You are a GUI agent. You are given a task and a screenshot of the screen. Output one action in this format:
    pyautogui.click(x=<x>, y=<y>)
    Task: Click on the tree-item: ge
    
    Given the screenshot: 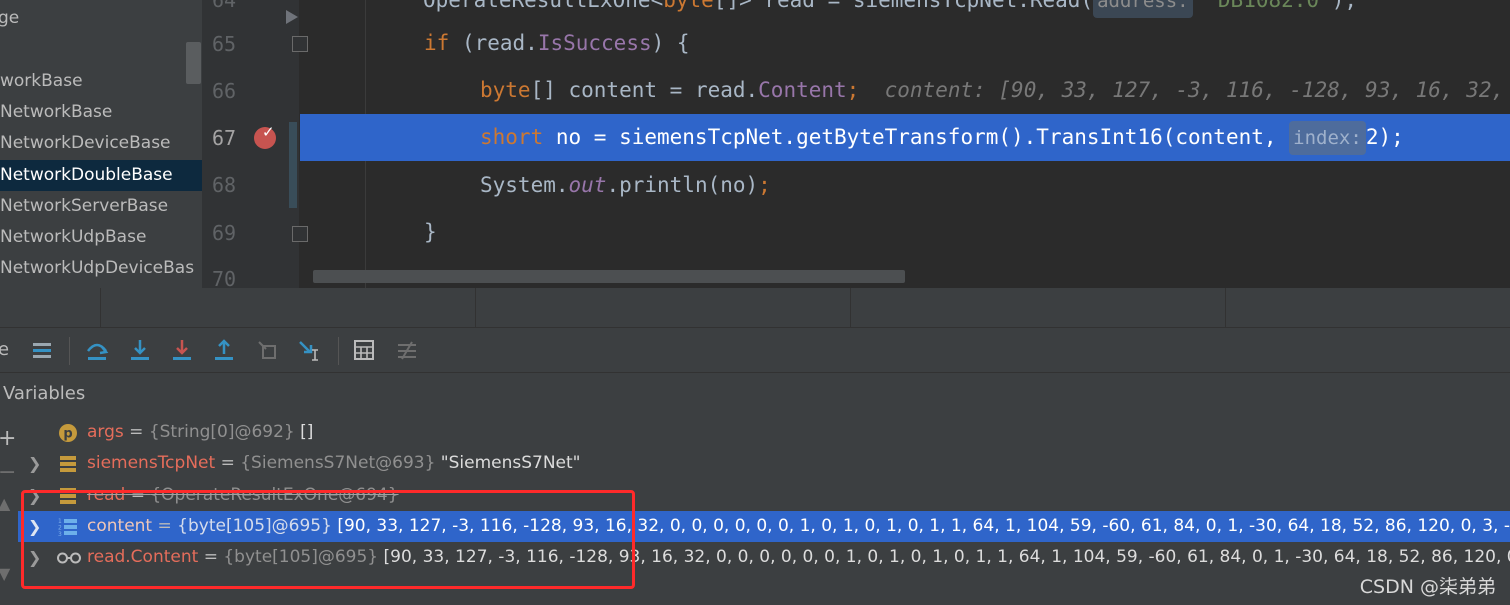 What is the action you would take?
    pyautogui.click(x=9, y=18)
    